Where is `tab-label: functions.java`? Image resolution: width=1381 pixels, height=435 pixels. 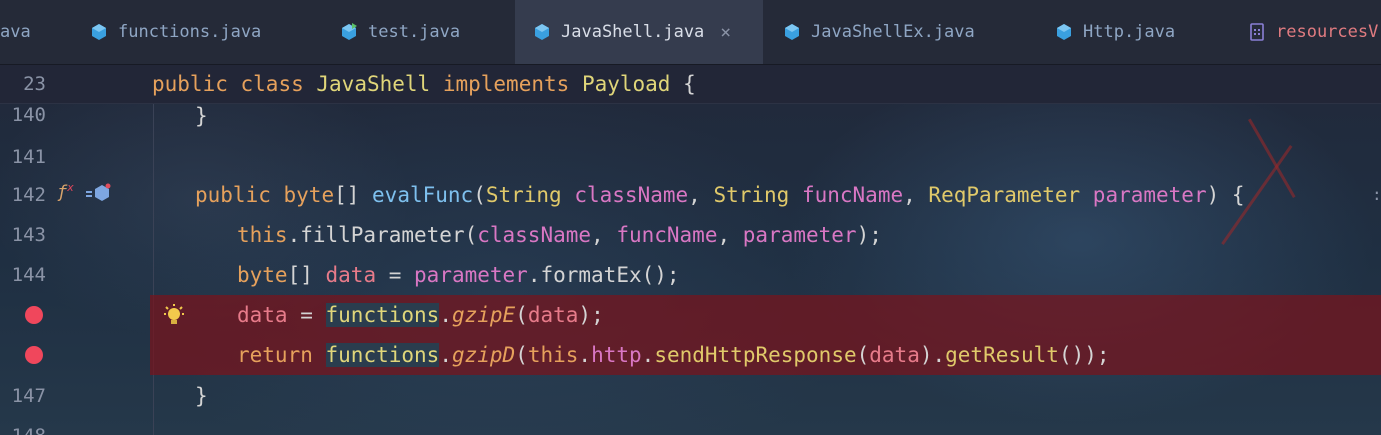 tab-label: functions.java is located at coordinates (190, 32).